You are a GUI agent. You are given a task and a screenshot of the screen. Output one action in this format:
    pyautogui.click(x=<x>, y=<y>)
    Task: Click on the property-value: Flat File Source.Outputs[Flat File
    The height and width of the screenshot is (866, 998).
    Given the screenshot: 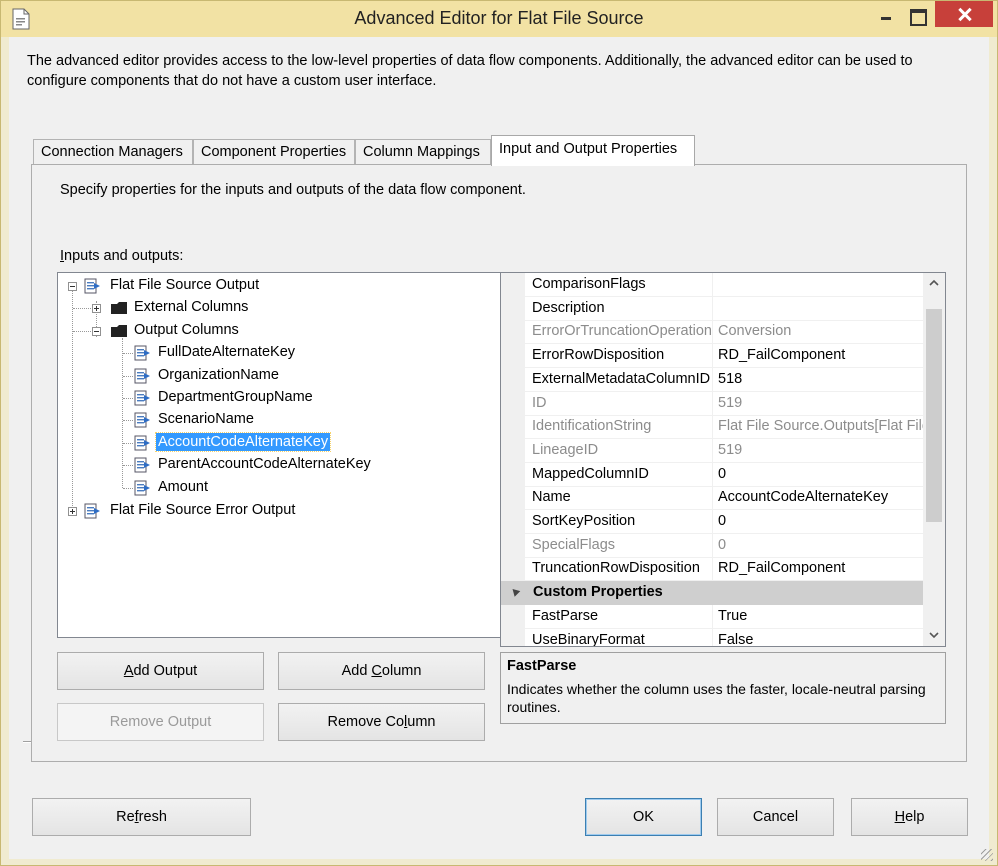 What is the action you would take?
    pyautogui.click(x=818, y=427)
    